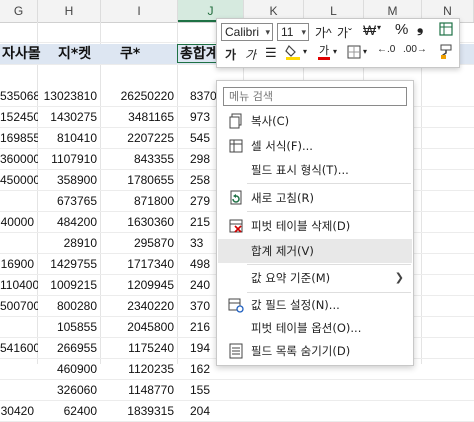 This screenshot has width=474, height=422. I want to click on cell-G: 16900, so click(19, 264).